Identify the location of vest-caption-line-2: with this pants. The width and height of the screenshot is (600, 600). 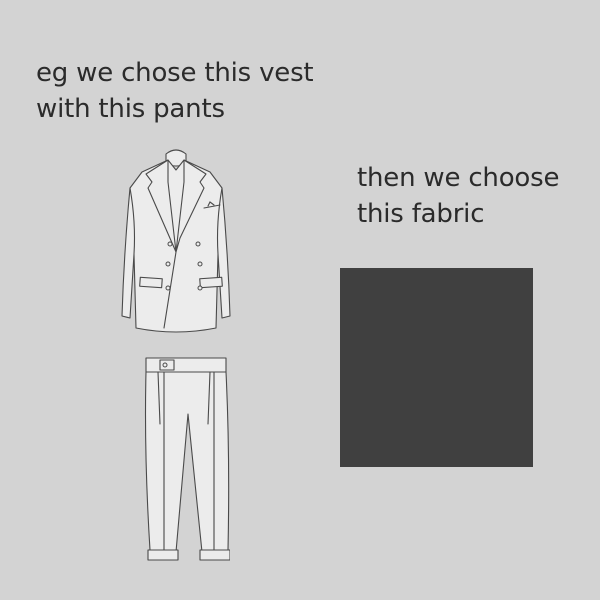
(130, 109).